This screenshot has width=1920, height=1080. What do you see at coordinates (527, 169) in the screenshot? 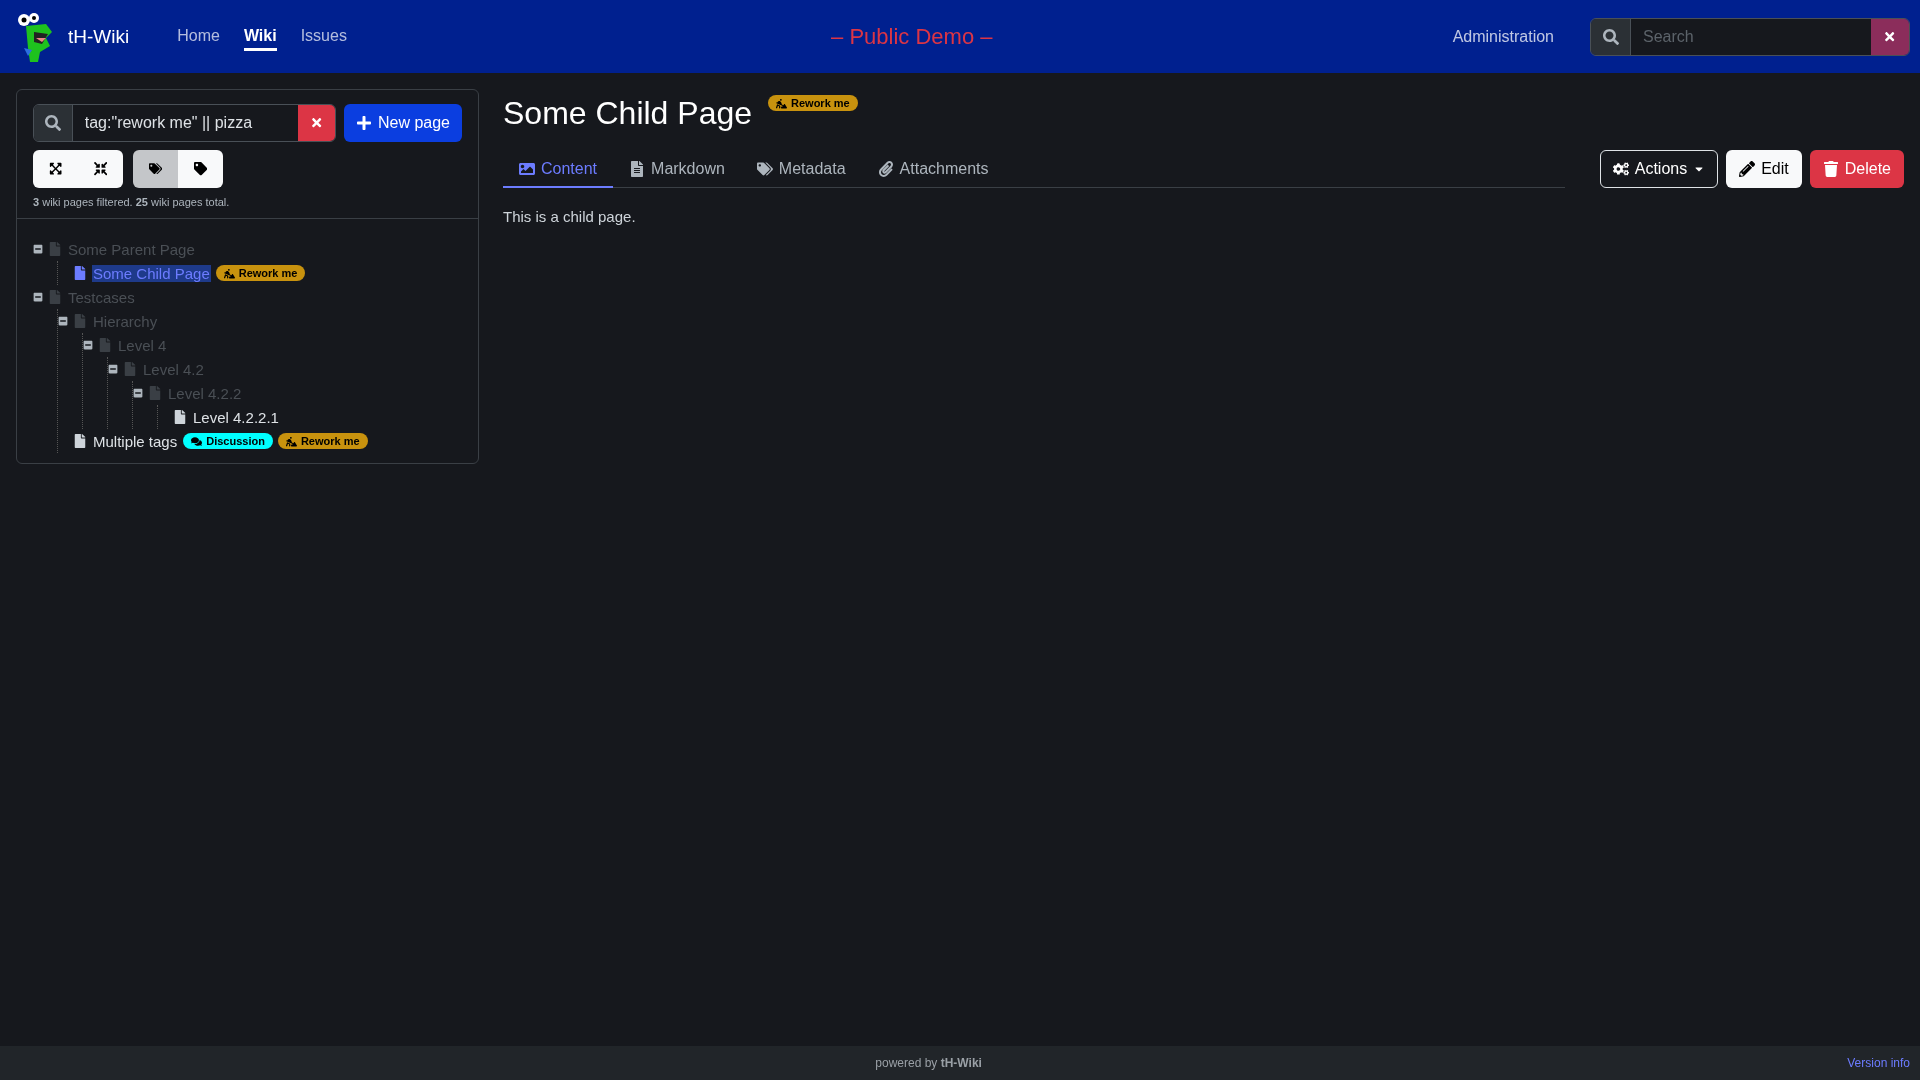
I see `image-icon` at bounding box center [527, 169].